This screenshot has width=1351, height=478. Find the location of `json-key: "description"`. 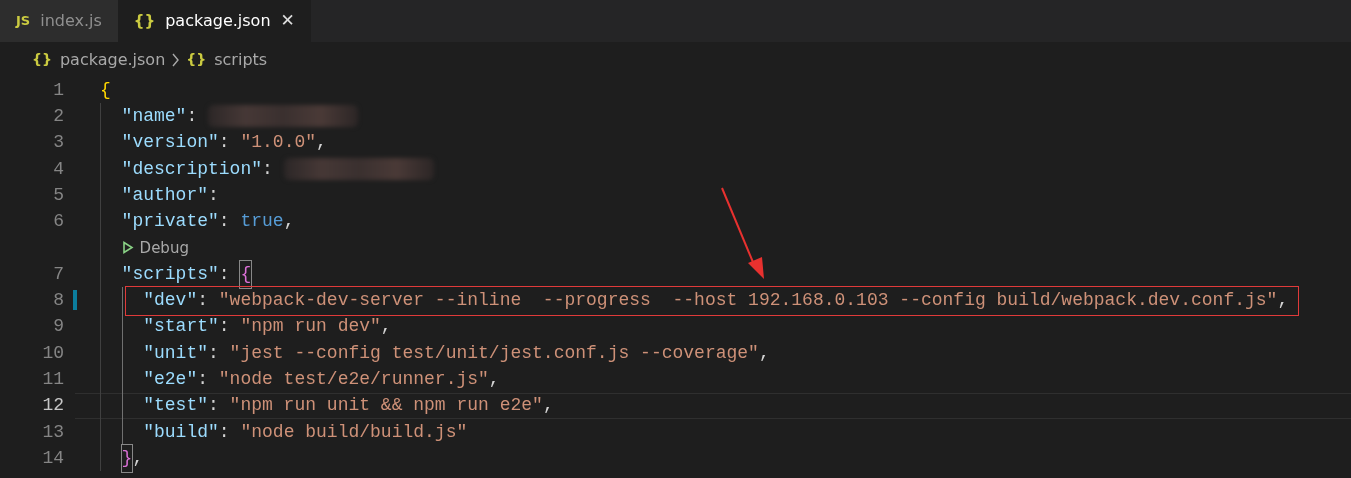

json-key: "description" is located at coordinates (192, 169).